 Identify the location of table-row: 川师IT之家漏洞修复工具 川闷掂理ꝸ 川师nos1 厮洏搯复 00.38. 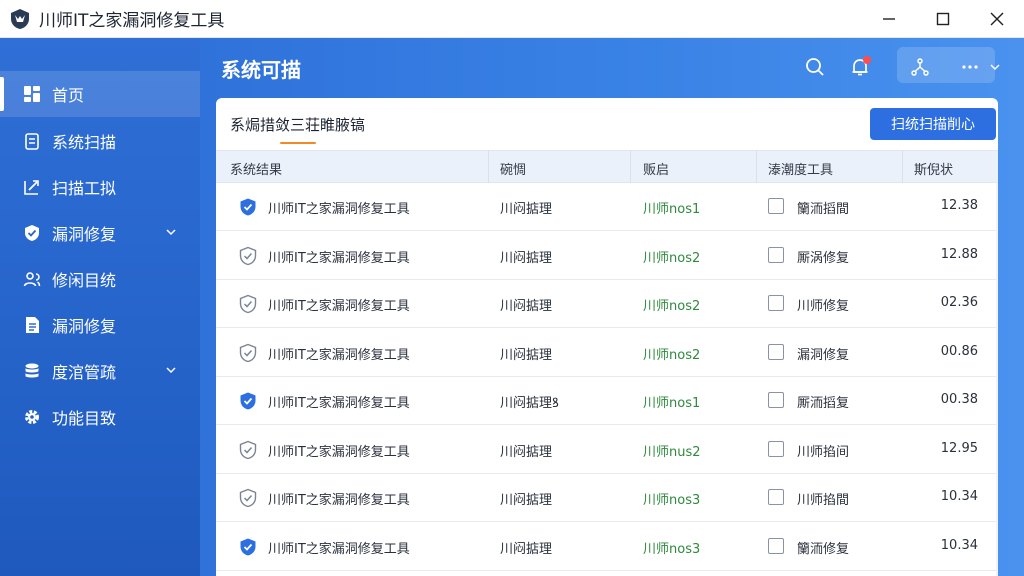
(607, 401).